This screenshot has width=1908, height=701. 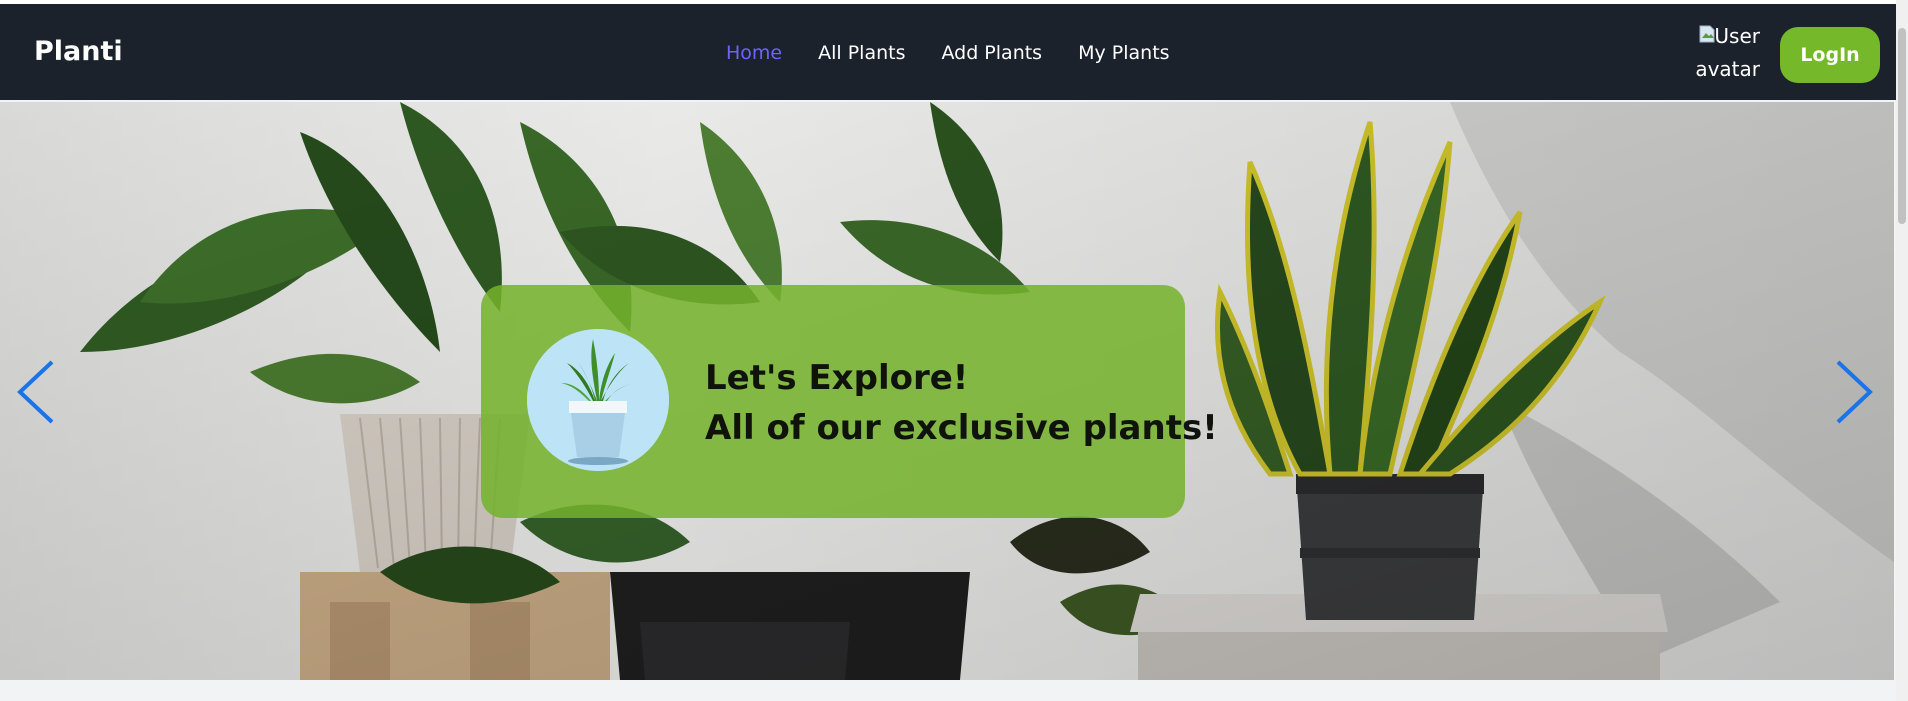 I want to click on brand-logo: Planti, so click(x=78, y=51).